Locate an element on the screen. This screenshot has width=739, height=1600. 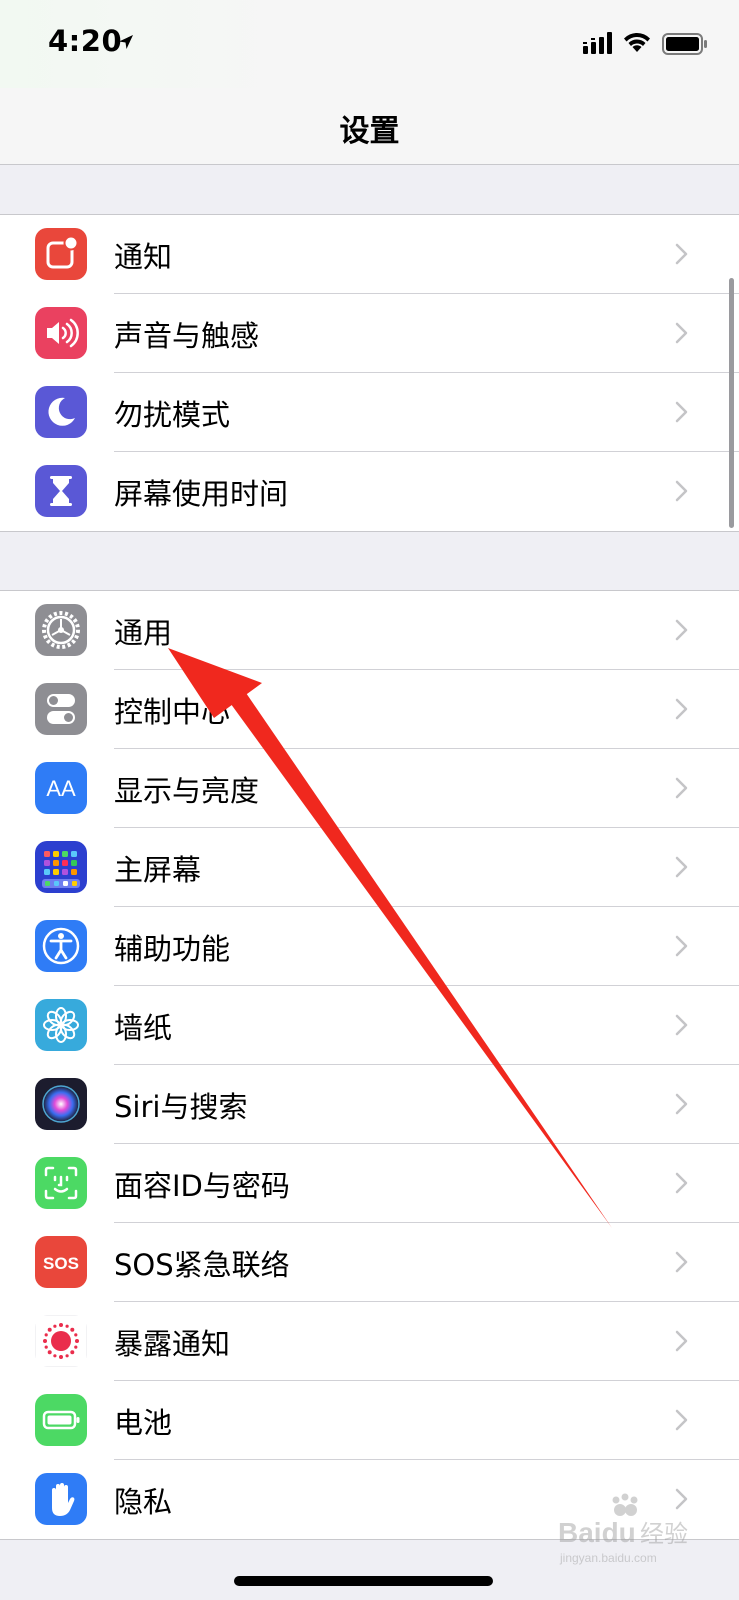
sos-icon: SOS is located at coordinates (61, 1262).